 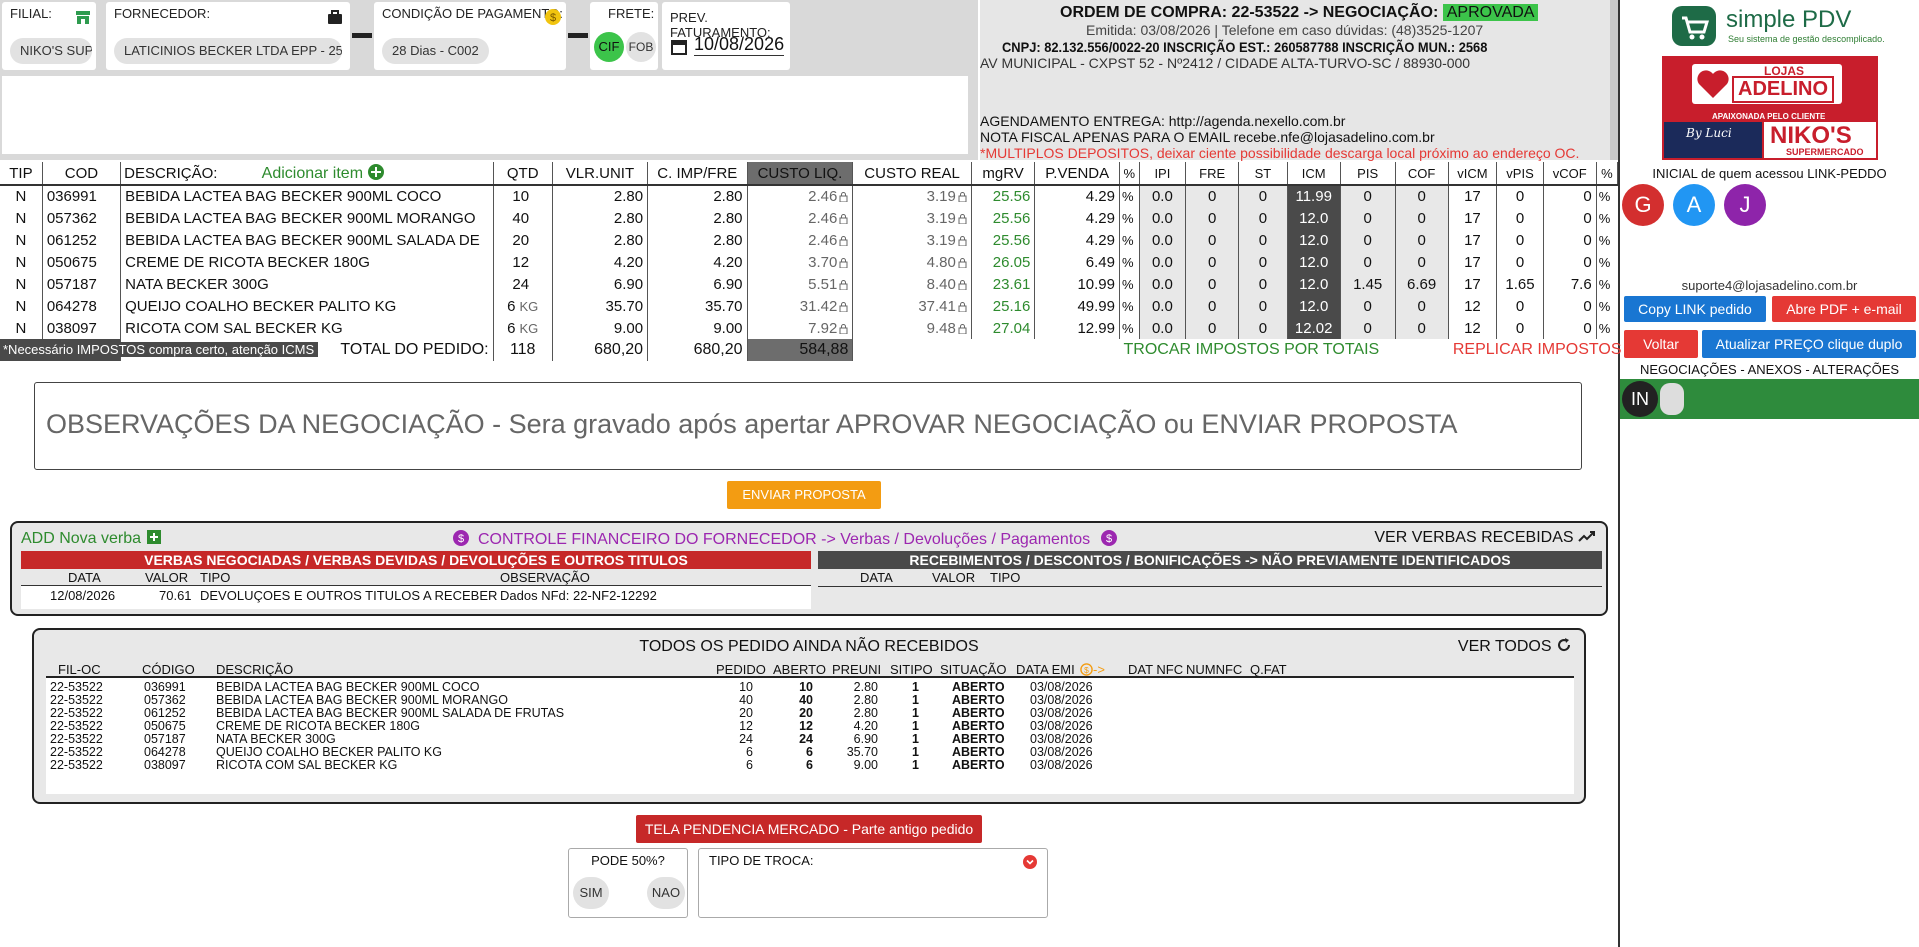 I want to click on item-icm: 12.02, so click(x=1314, y=328).